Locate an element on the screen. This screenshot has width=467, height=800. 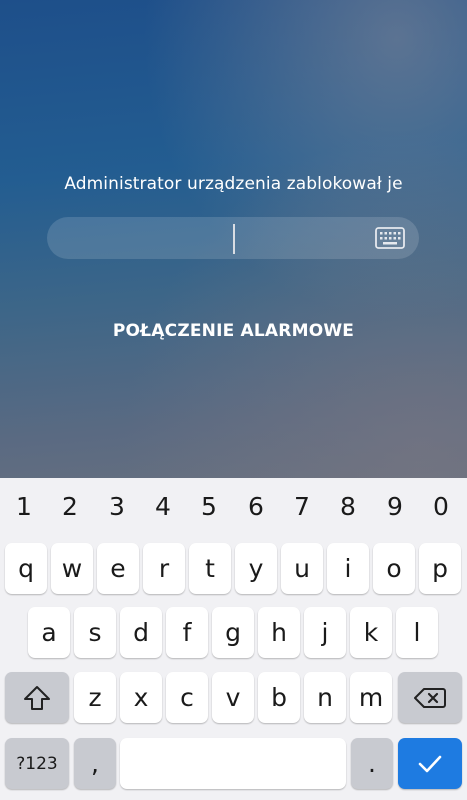
backspace-key is located at coordinates (430, 697).